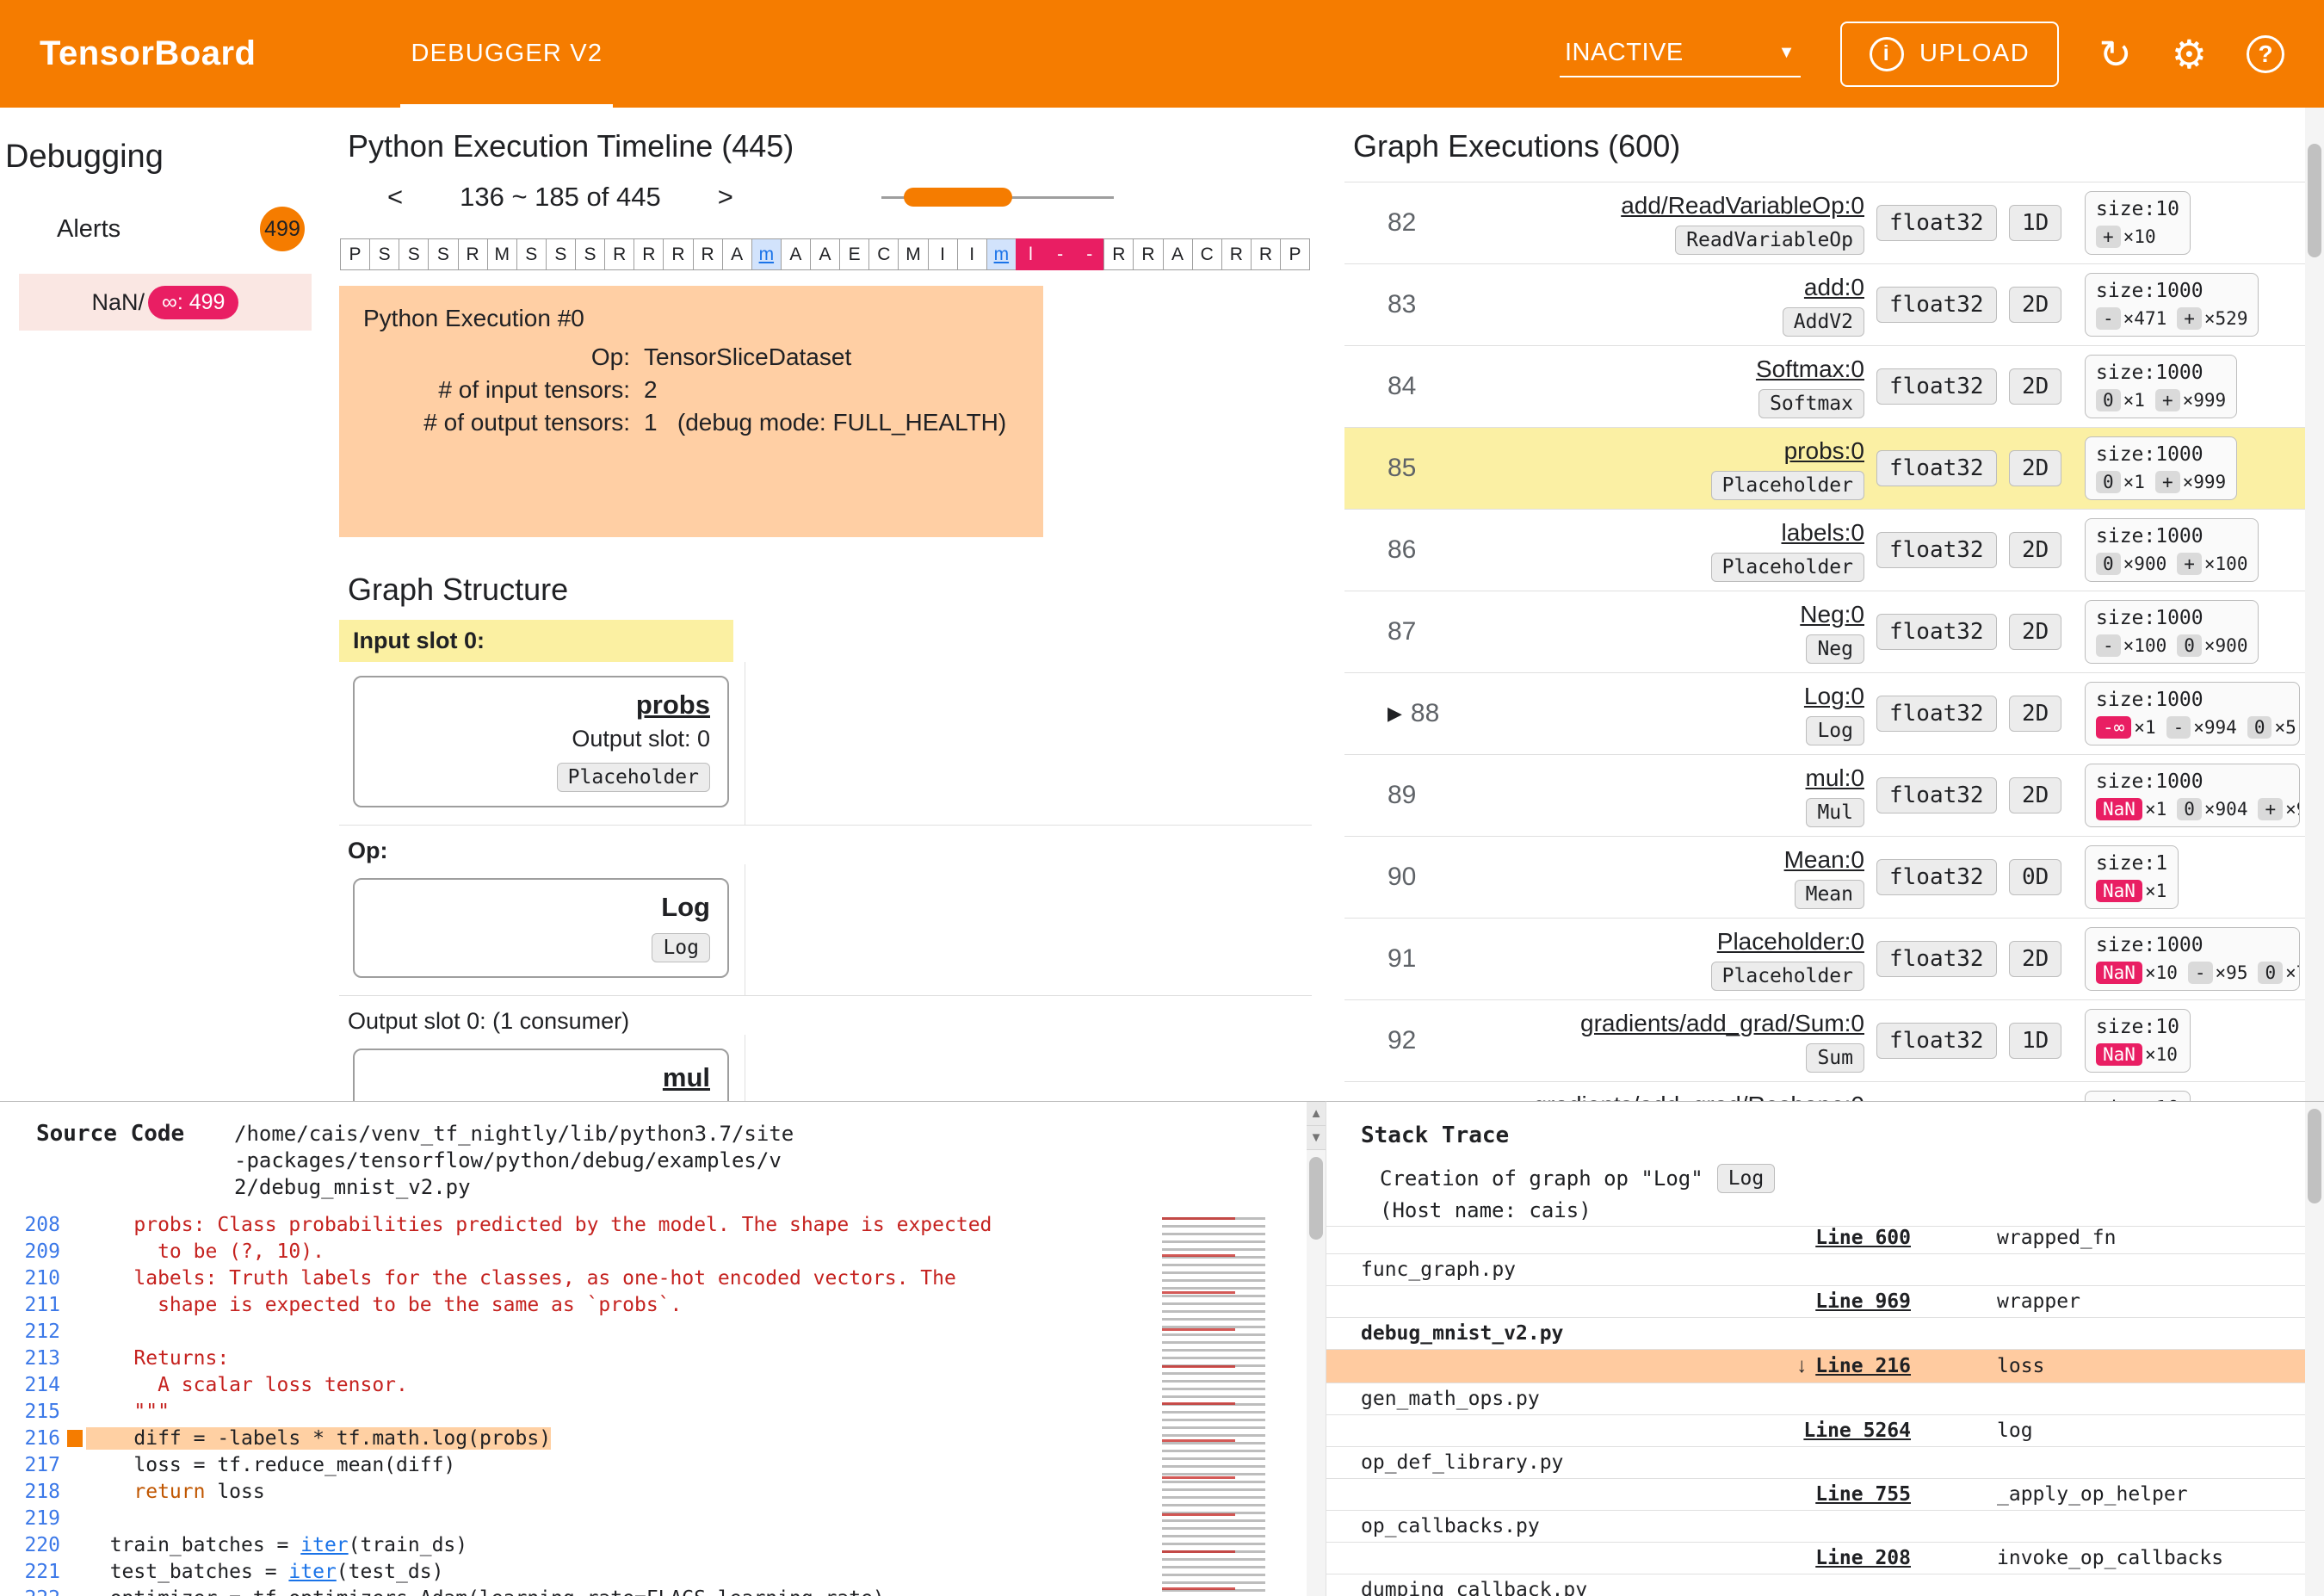 This screenshot has width=2324, height=1596. Describe the element at coordinates (663, 1572) in the screenshot. I see `code-line: 221 test_batches = iter(test_ds)` at that location.